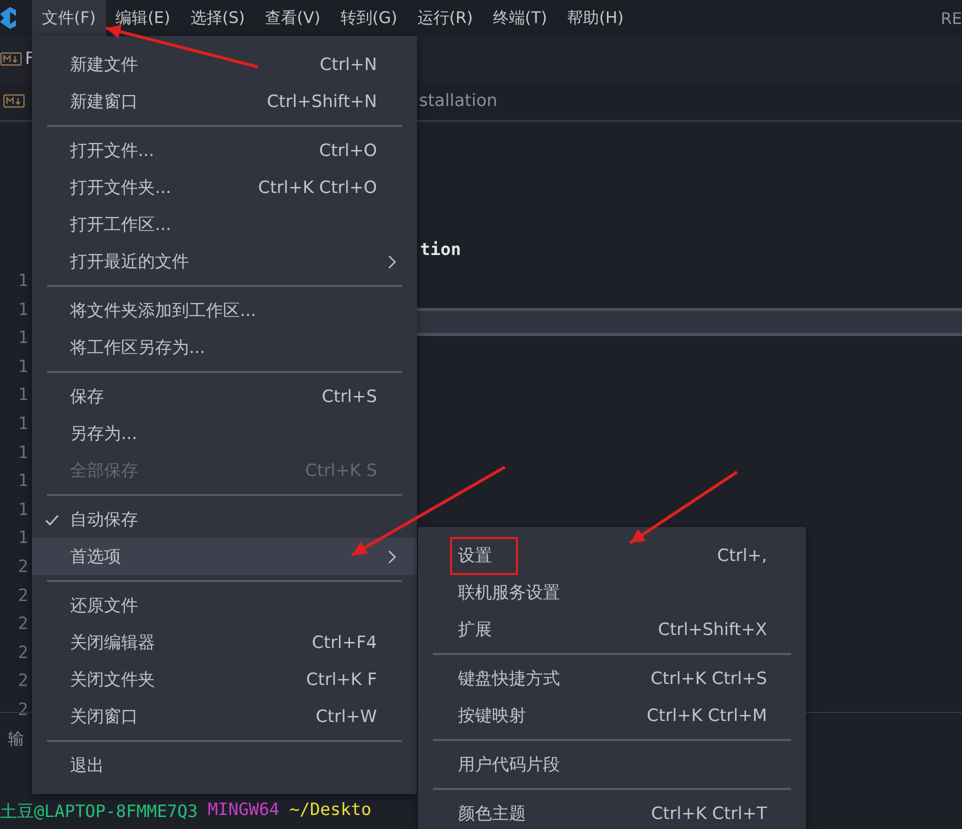 This screenshot has width=962, height=829. Describe the element at coordinates (612, 629) in the screenshot. I see `menu-item: 扩展 Ctrl+Shift+X` at that location.